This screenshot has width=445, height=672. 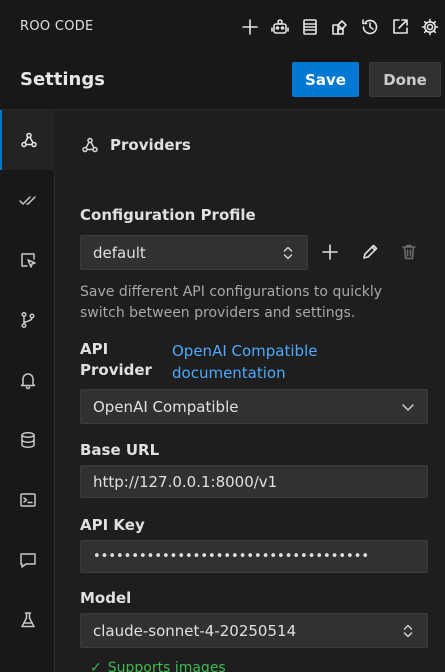 I want to click on sidebar-item-checkpoints, so click(x=27, y=320).